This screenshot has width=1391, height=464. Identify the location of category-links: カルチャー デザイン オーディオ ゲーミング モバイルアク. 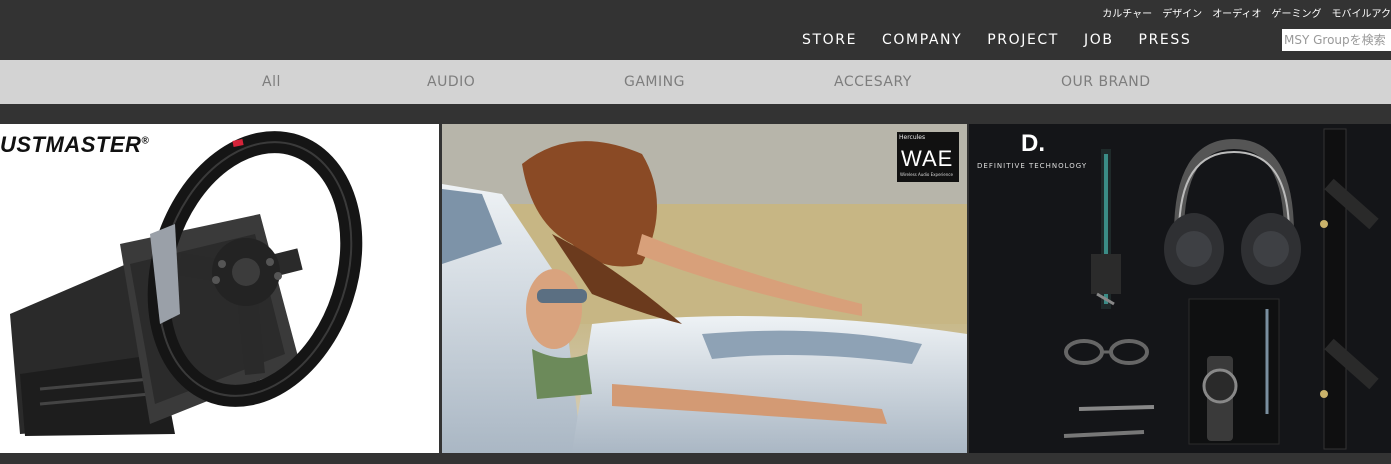
(1246, 12).